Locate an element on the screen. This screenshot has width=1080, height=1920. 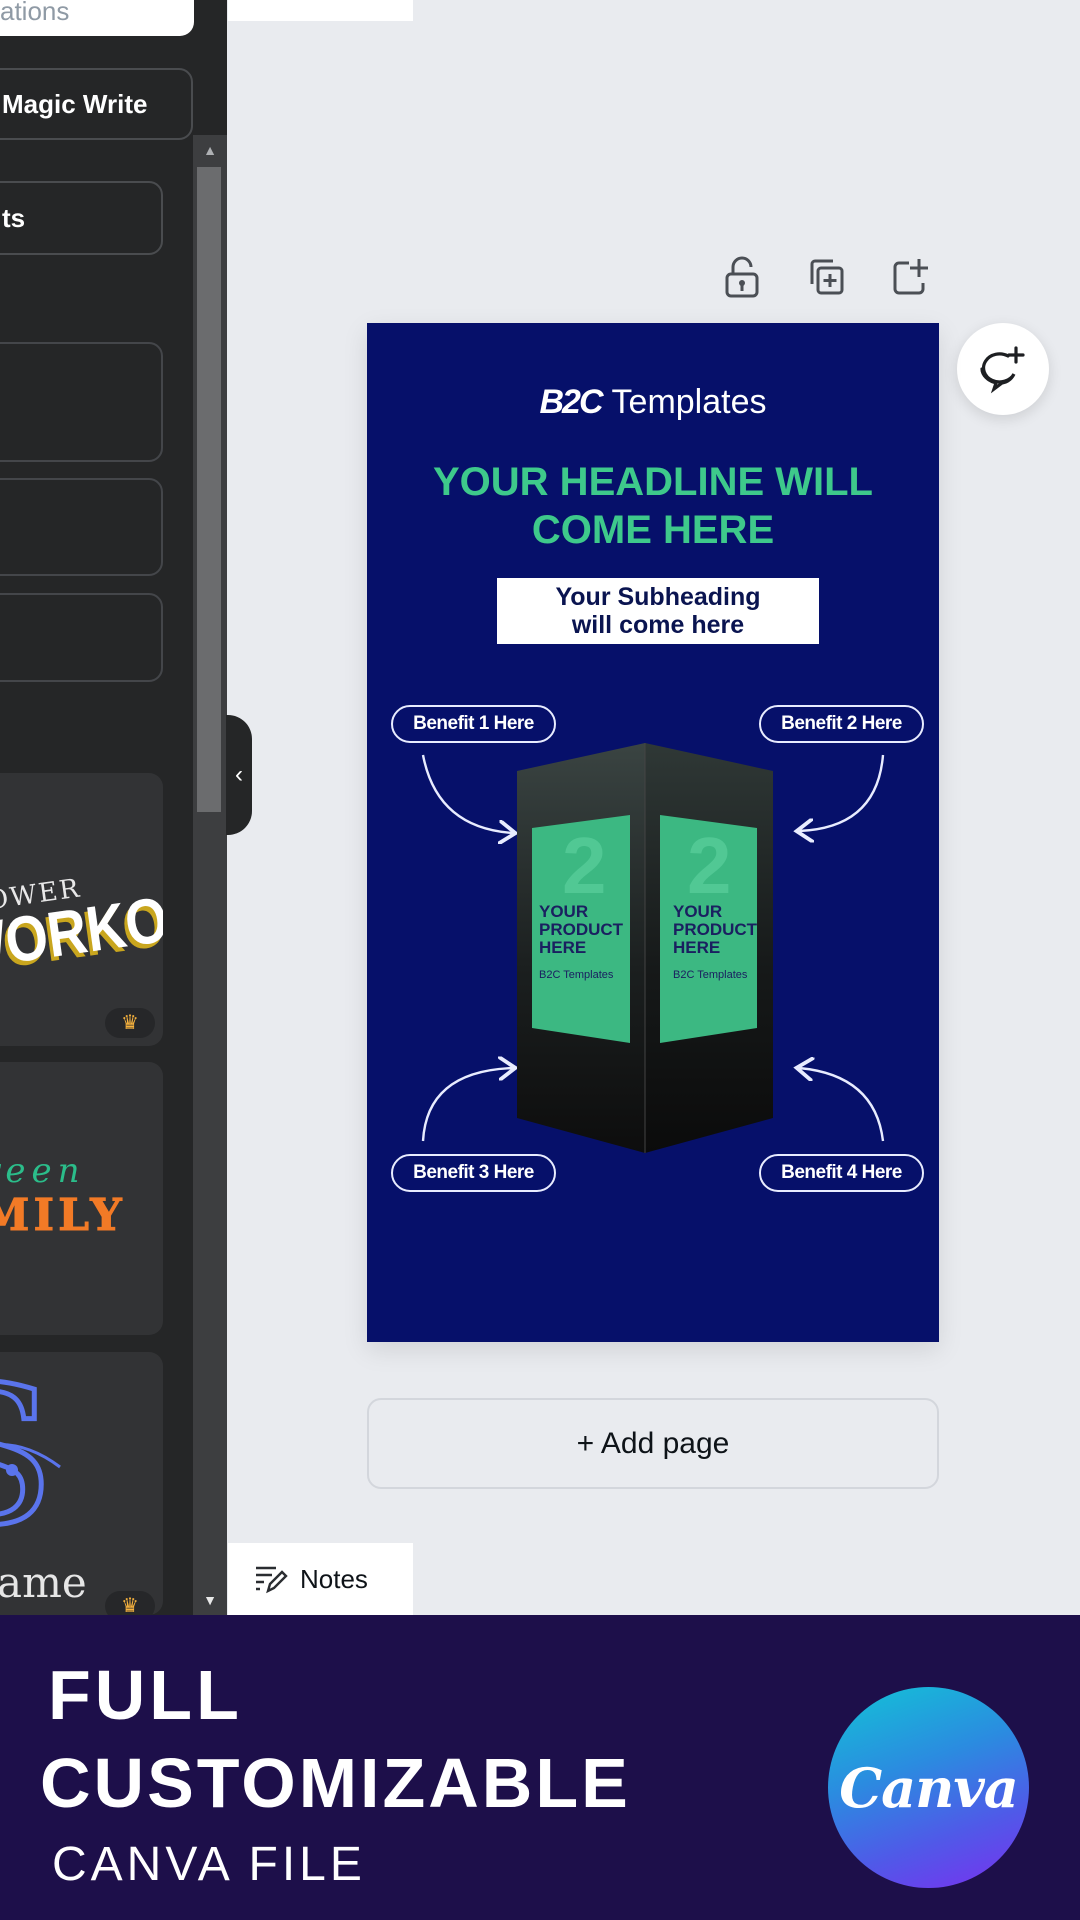
product-logo-right: B2C Templates is located at coordinates (710, 975).